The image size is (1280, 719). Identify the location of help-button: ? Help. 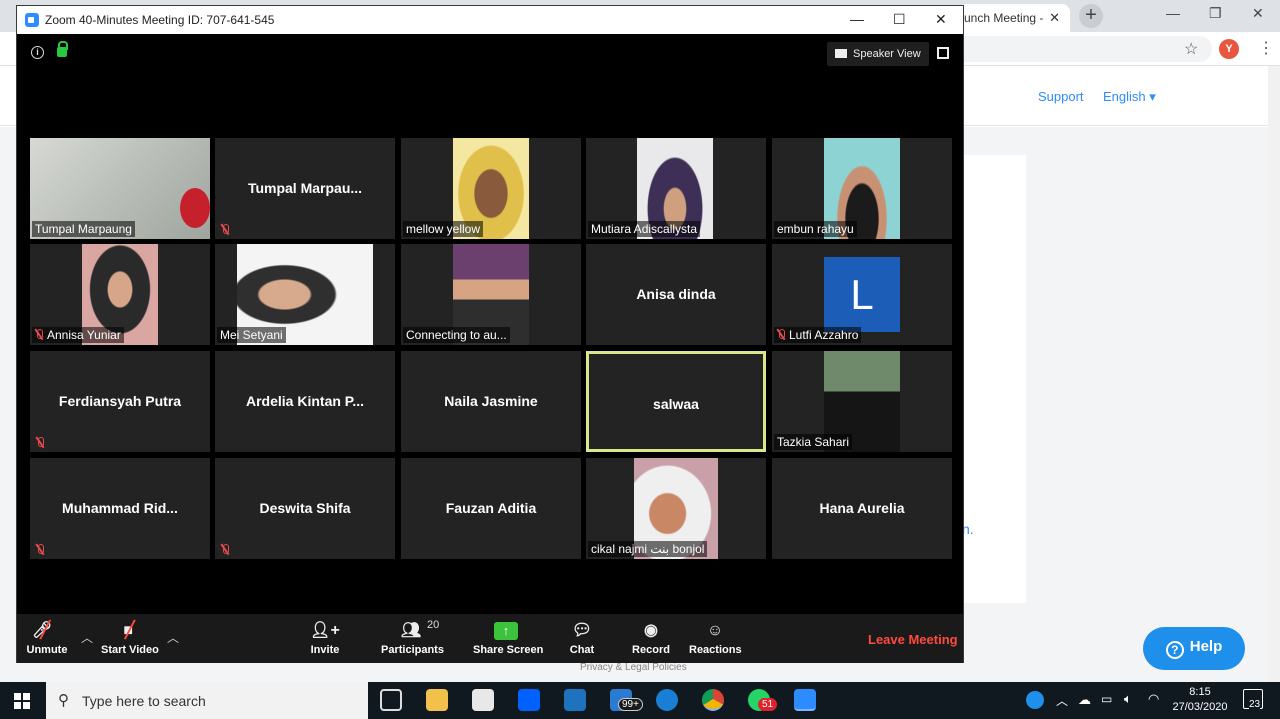
(1194, 648).